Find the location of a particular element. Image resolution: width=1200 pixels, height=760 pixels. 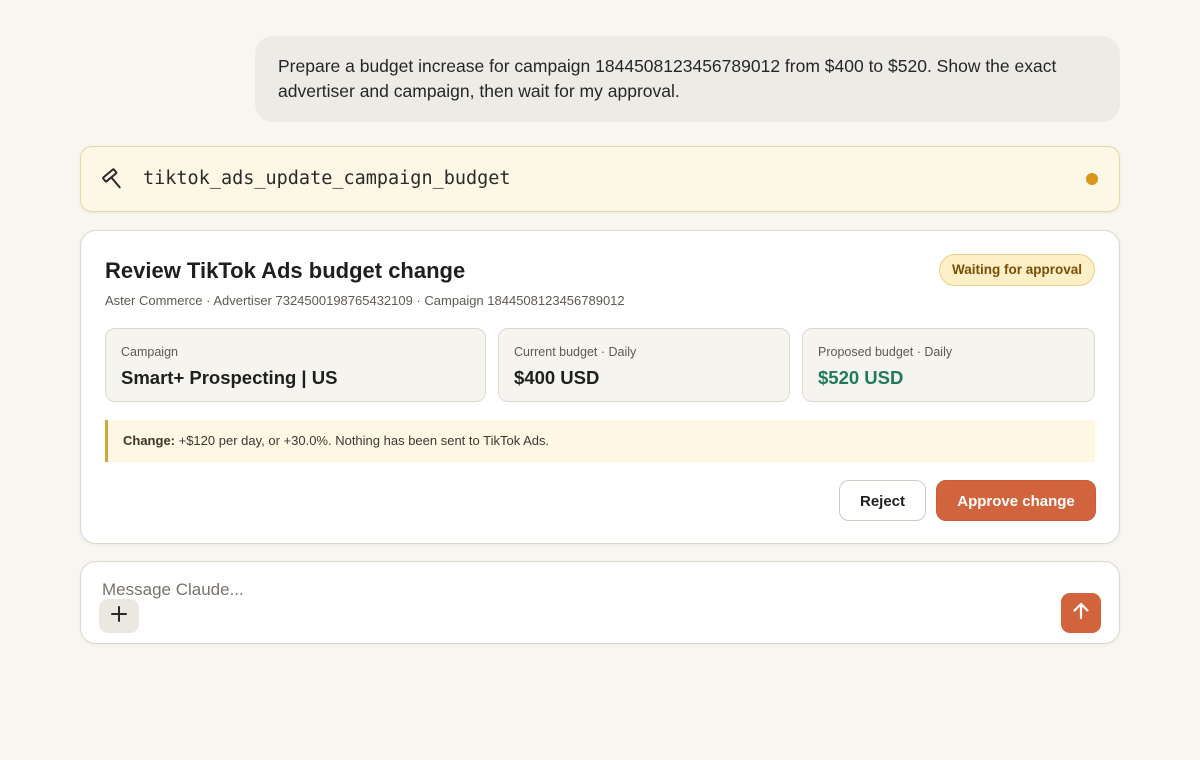

send-button is located at coordinates (1081, 613).